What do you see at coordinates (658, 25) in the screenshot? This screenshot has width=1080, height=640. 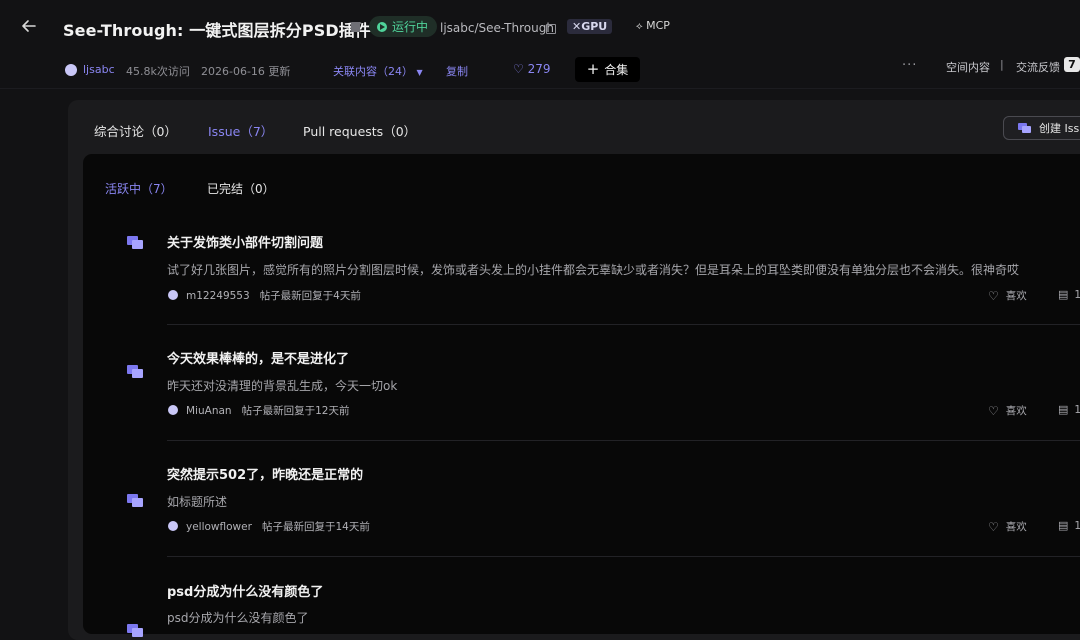 I see `mcp-label: MCP` at bounding box center [658, 25].